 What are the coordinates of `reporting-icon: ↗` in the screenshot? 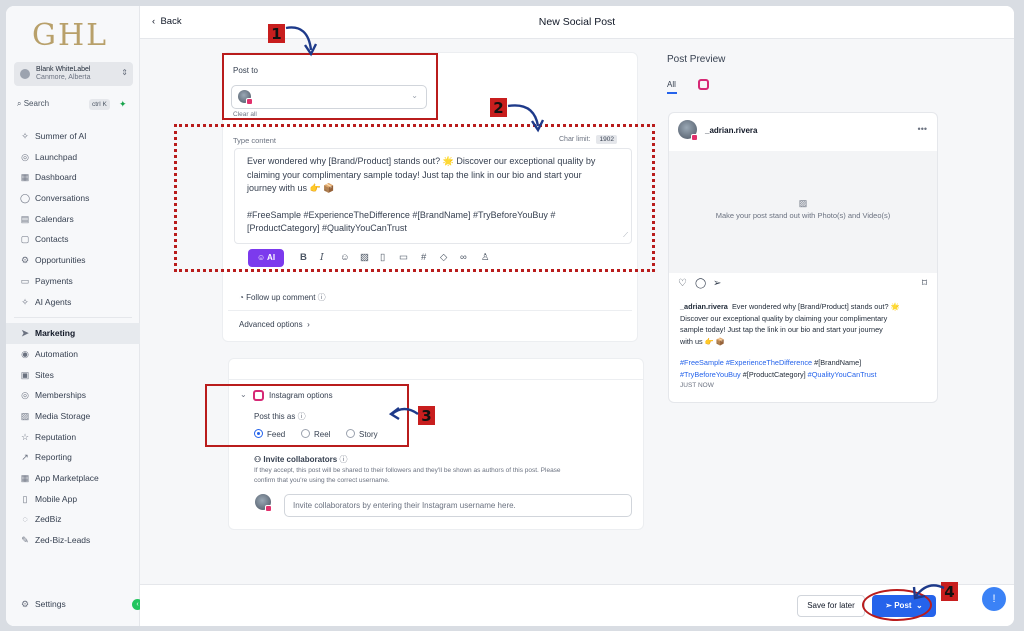 It's located at (25, 457).